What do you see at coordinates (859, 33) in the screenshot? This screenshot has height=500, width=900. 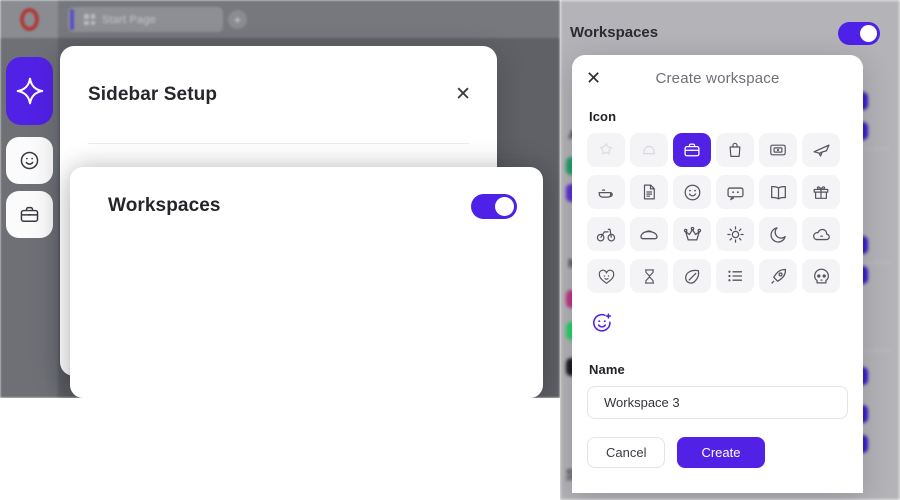 I see `right-panel-toggle` at bounding box center [859, 33].